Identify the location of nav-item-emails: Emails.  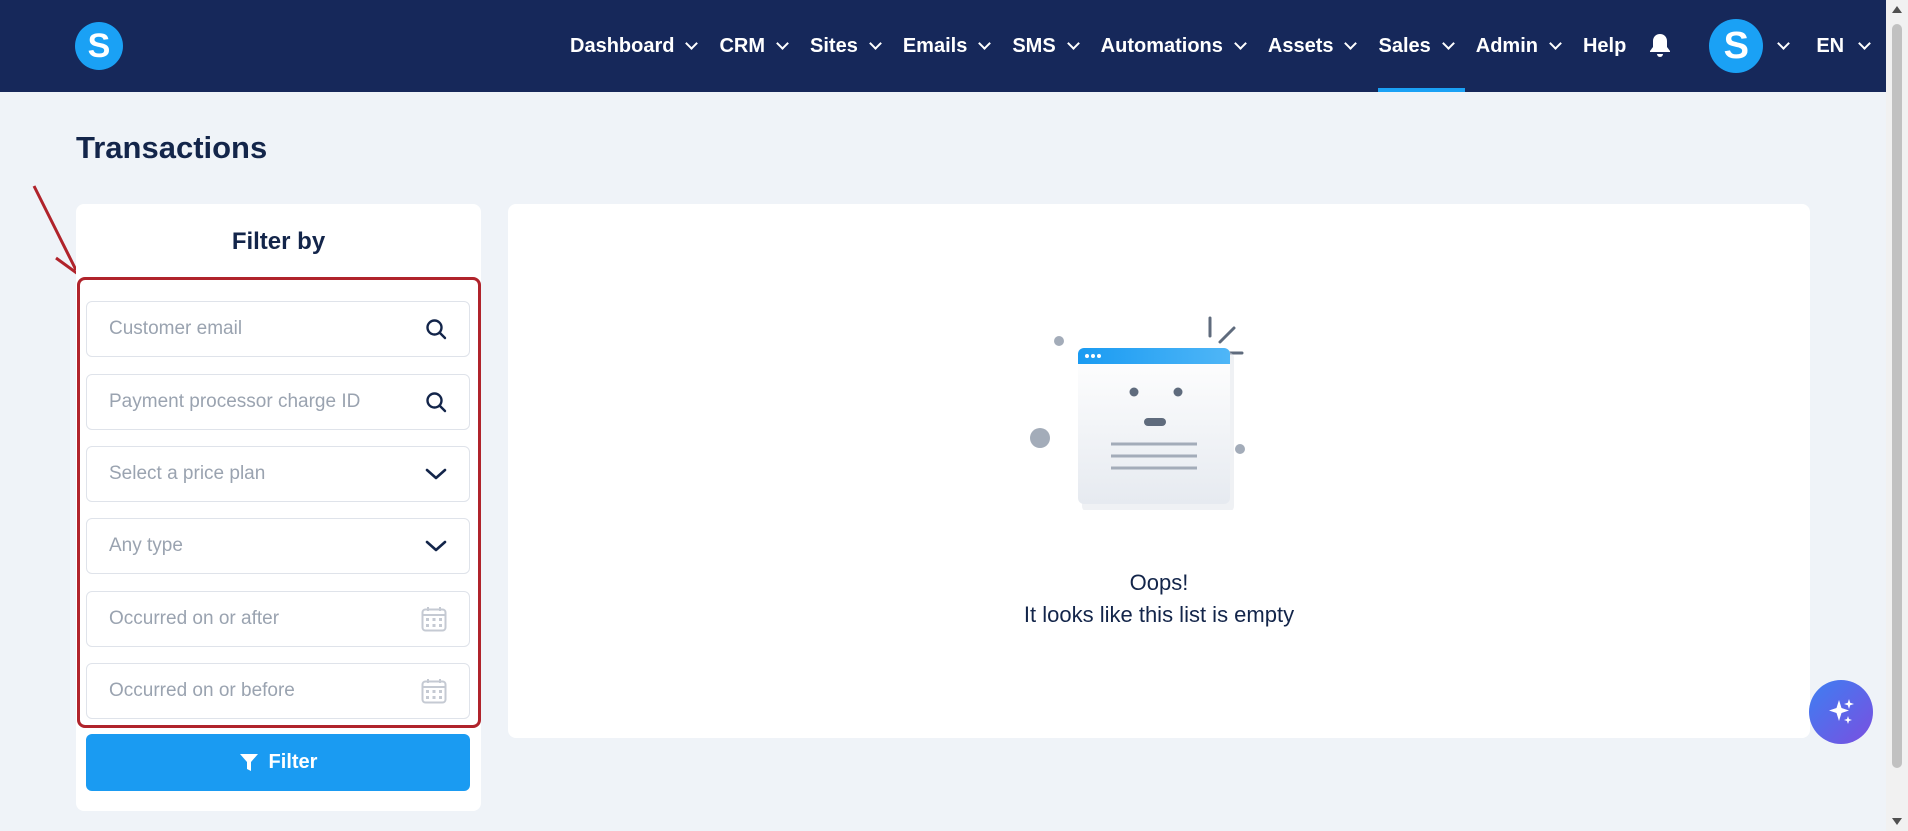
(947, 46).